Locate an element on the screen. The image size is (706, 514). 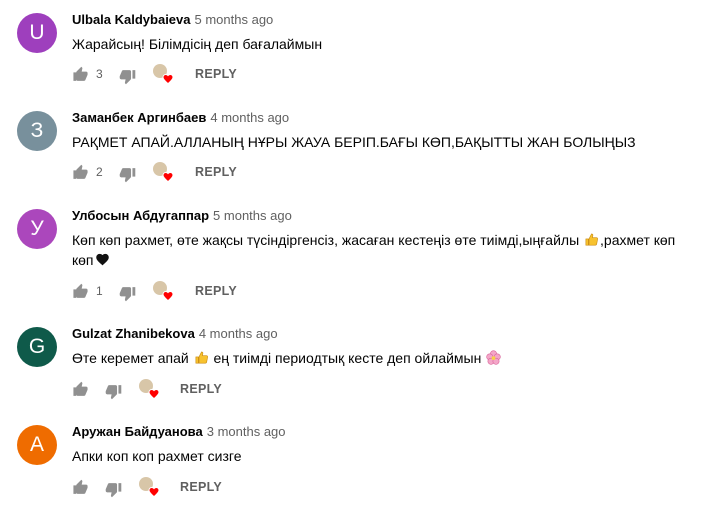
comment-actions: 2 REPLY is located at coordinates (222, 173).